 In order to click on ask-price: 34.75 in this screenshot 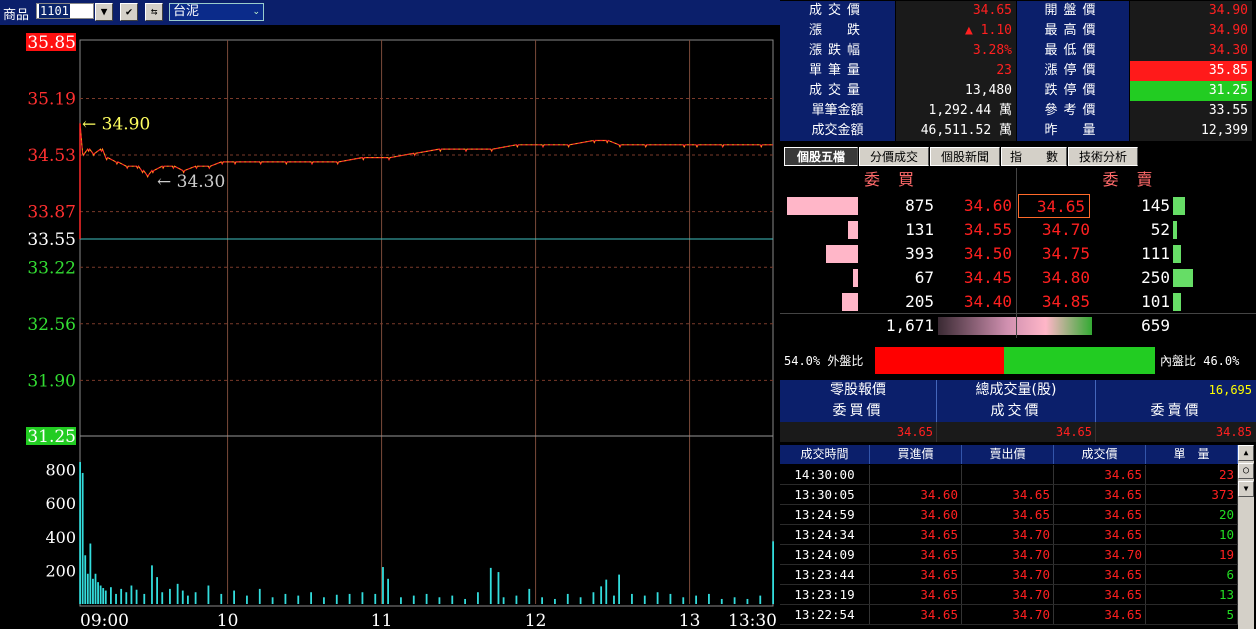, I will do `click(1054, 254)`.